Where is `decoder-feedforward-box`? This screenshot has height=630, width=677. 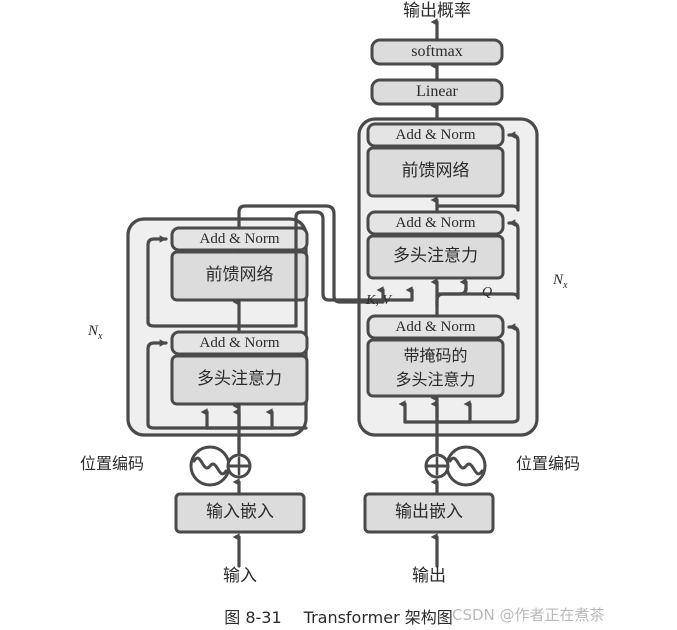 decoder-feedforward-box is located at coordinates (435, 172).